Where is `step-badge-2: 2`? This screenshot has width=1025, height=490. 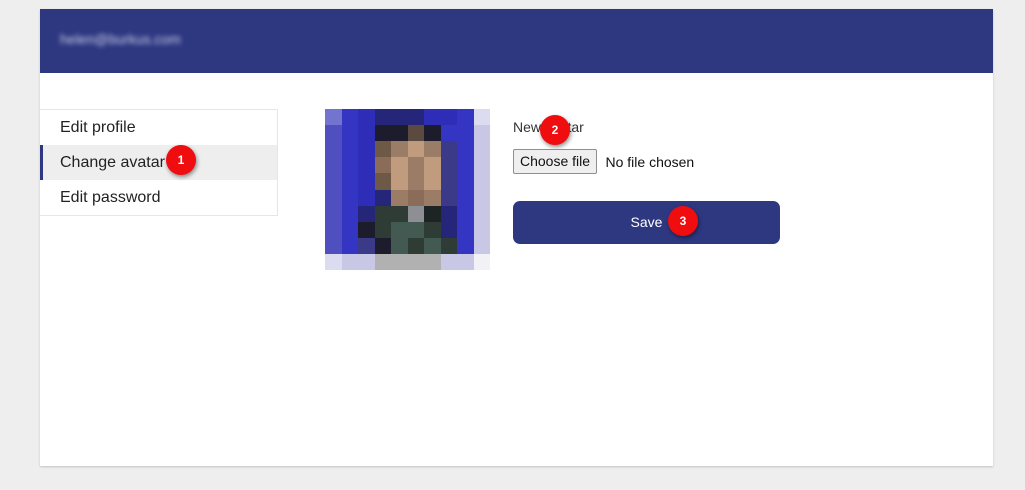 step-badge-2: 2 is located at coordinates (555, 130).